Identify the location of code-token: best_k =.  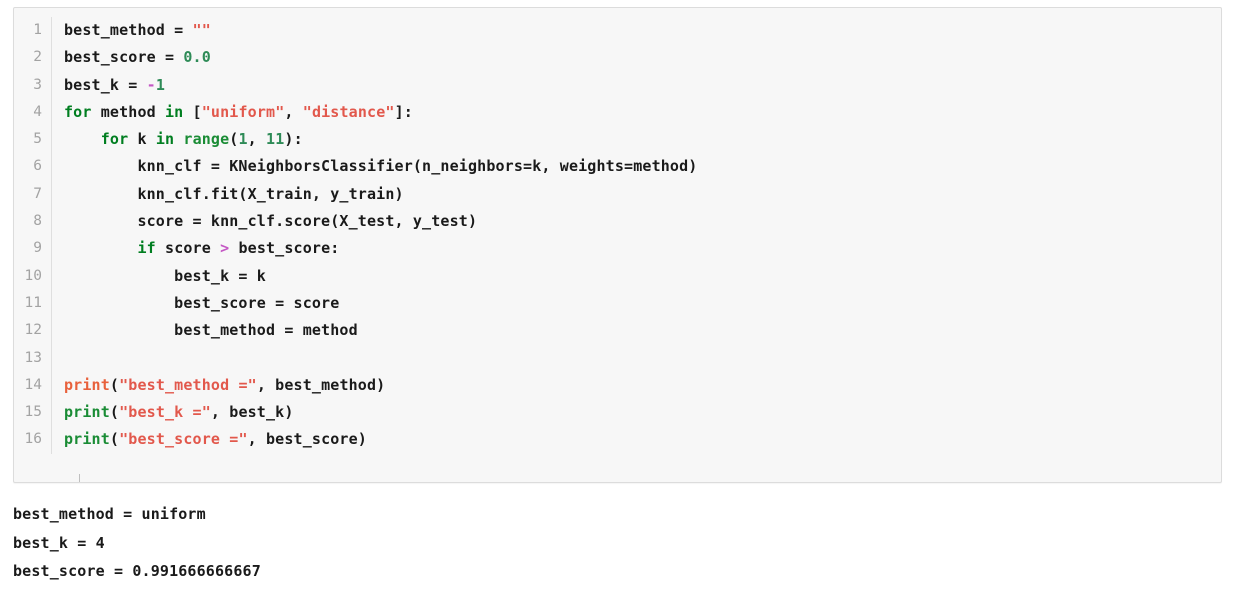
(105, 84).